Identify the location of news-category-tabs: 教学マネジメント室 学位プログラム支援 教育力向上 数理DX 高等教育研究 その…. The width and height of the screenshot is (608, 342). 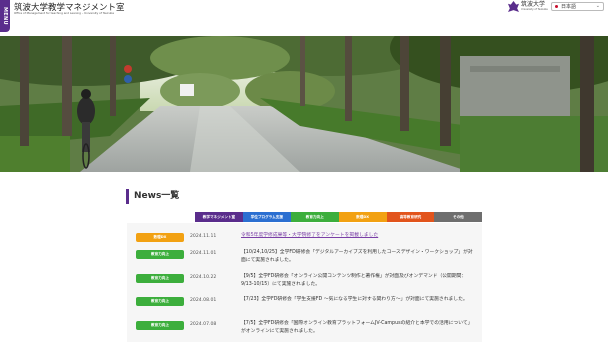
(339, 217).